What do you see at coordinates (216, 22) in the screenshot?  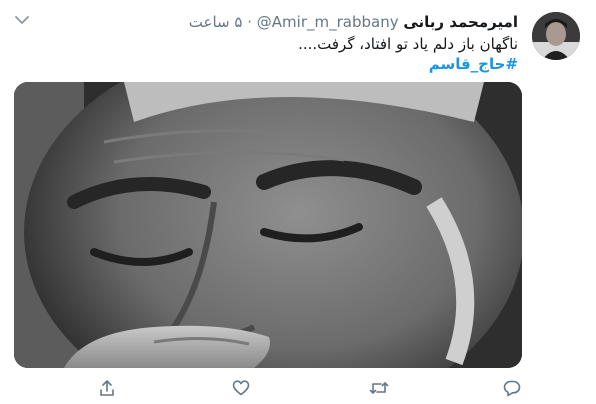 I see `tweet-timestamp: ۵ ساعت` at bounding box center [216, 22].